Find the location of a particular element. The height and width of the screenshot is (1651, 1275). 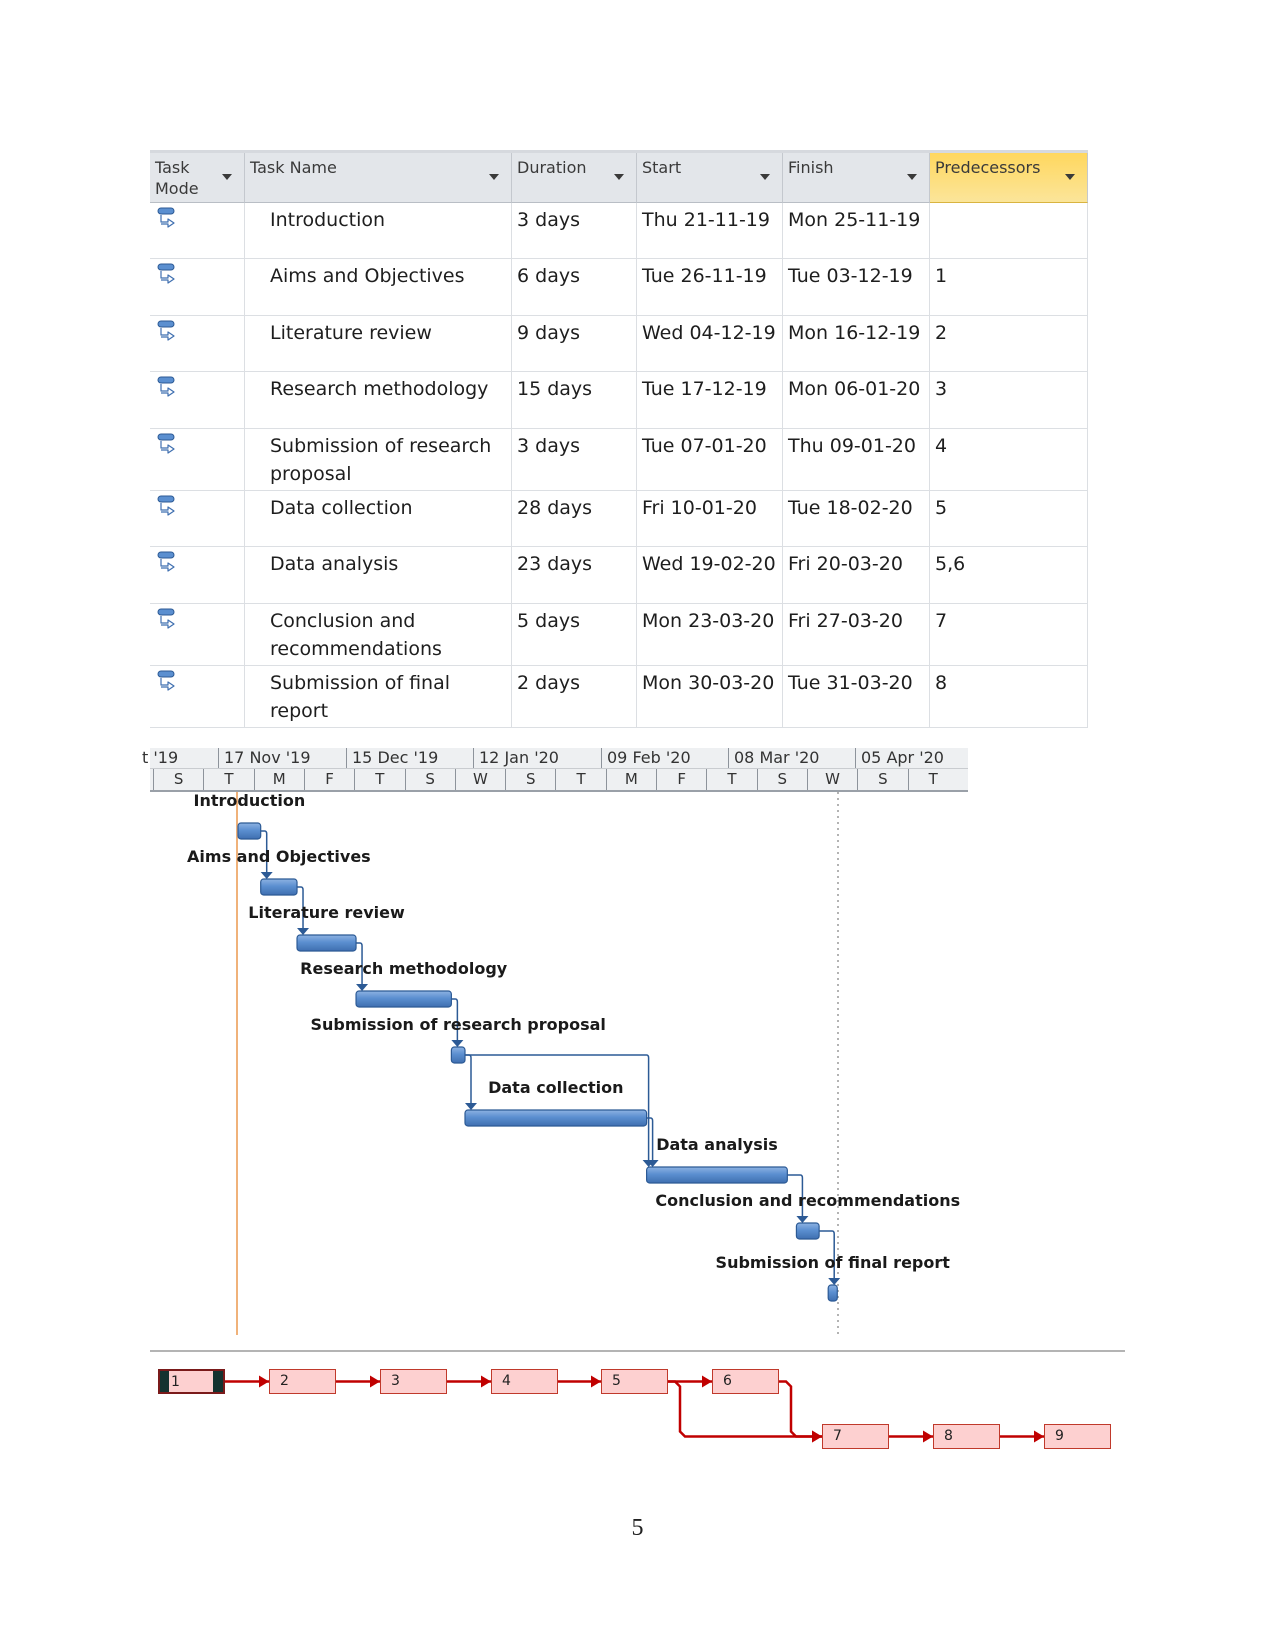

network-node-id: 5 is located at coordinates (616, 1381).